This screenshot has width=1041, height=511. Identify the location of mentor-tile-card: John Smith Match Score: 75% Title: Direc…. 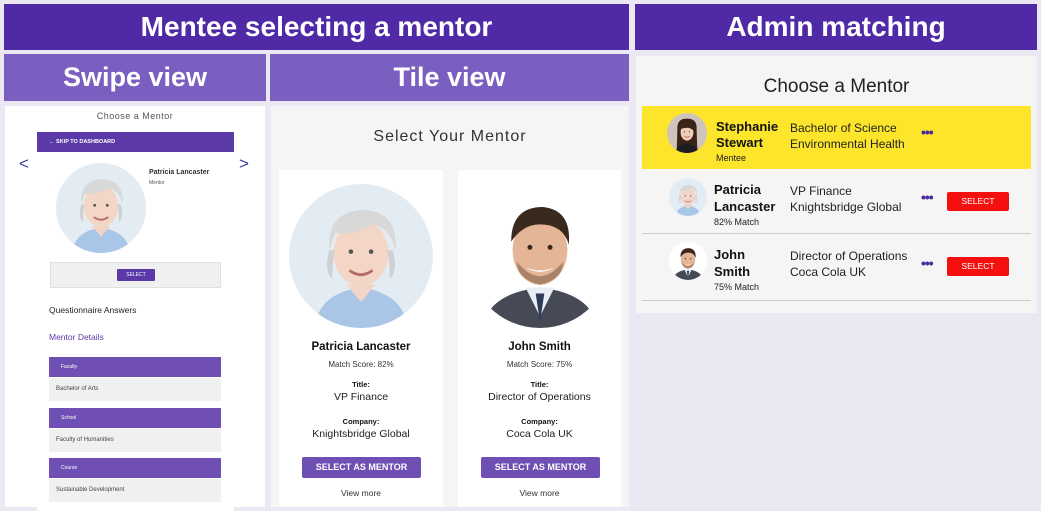
(539, 338).